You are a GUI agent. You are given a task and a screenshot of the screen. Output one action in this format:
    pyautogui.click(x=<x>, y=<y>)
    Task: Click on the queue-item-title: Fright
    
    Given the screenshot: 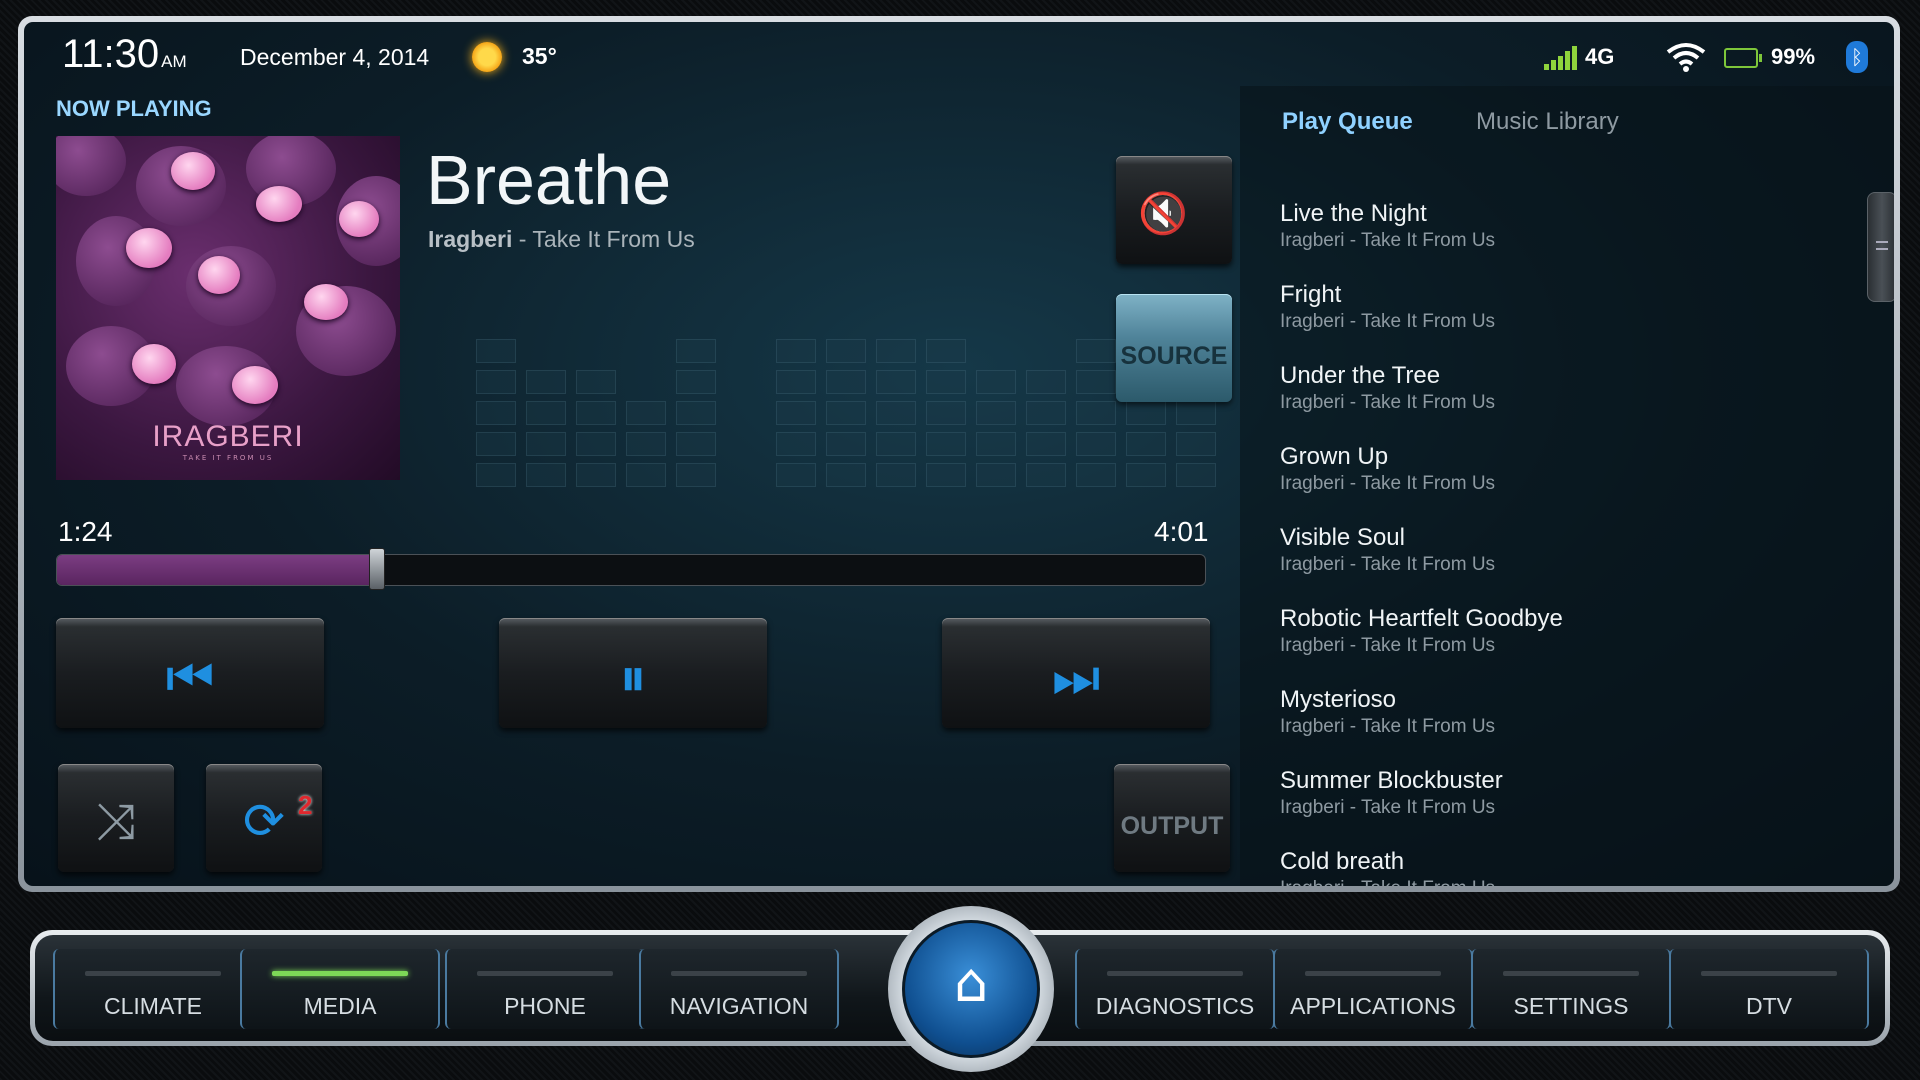 What is the action you would take?
    pyautogui.click(x=1311, y=294)
    